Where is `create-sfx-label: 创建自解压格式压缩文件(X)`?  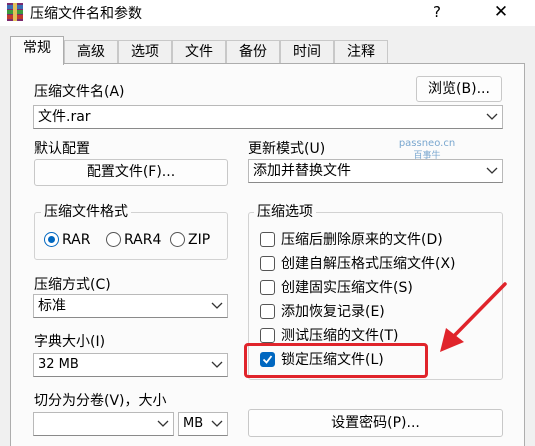 create-sfx-label: 创建自解压格式压缩文件(X) is located at coordinates (368, 264).